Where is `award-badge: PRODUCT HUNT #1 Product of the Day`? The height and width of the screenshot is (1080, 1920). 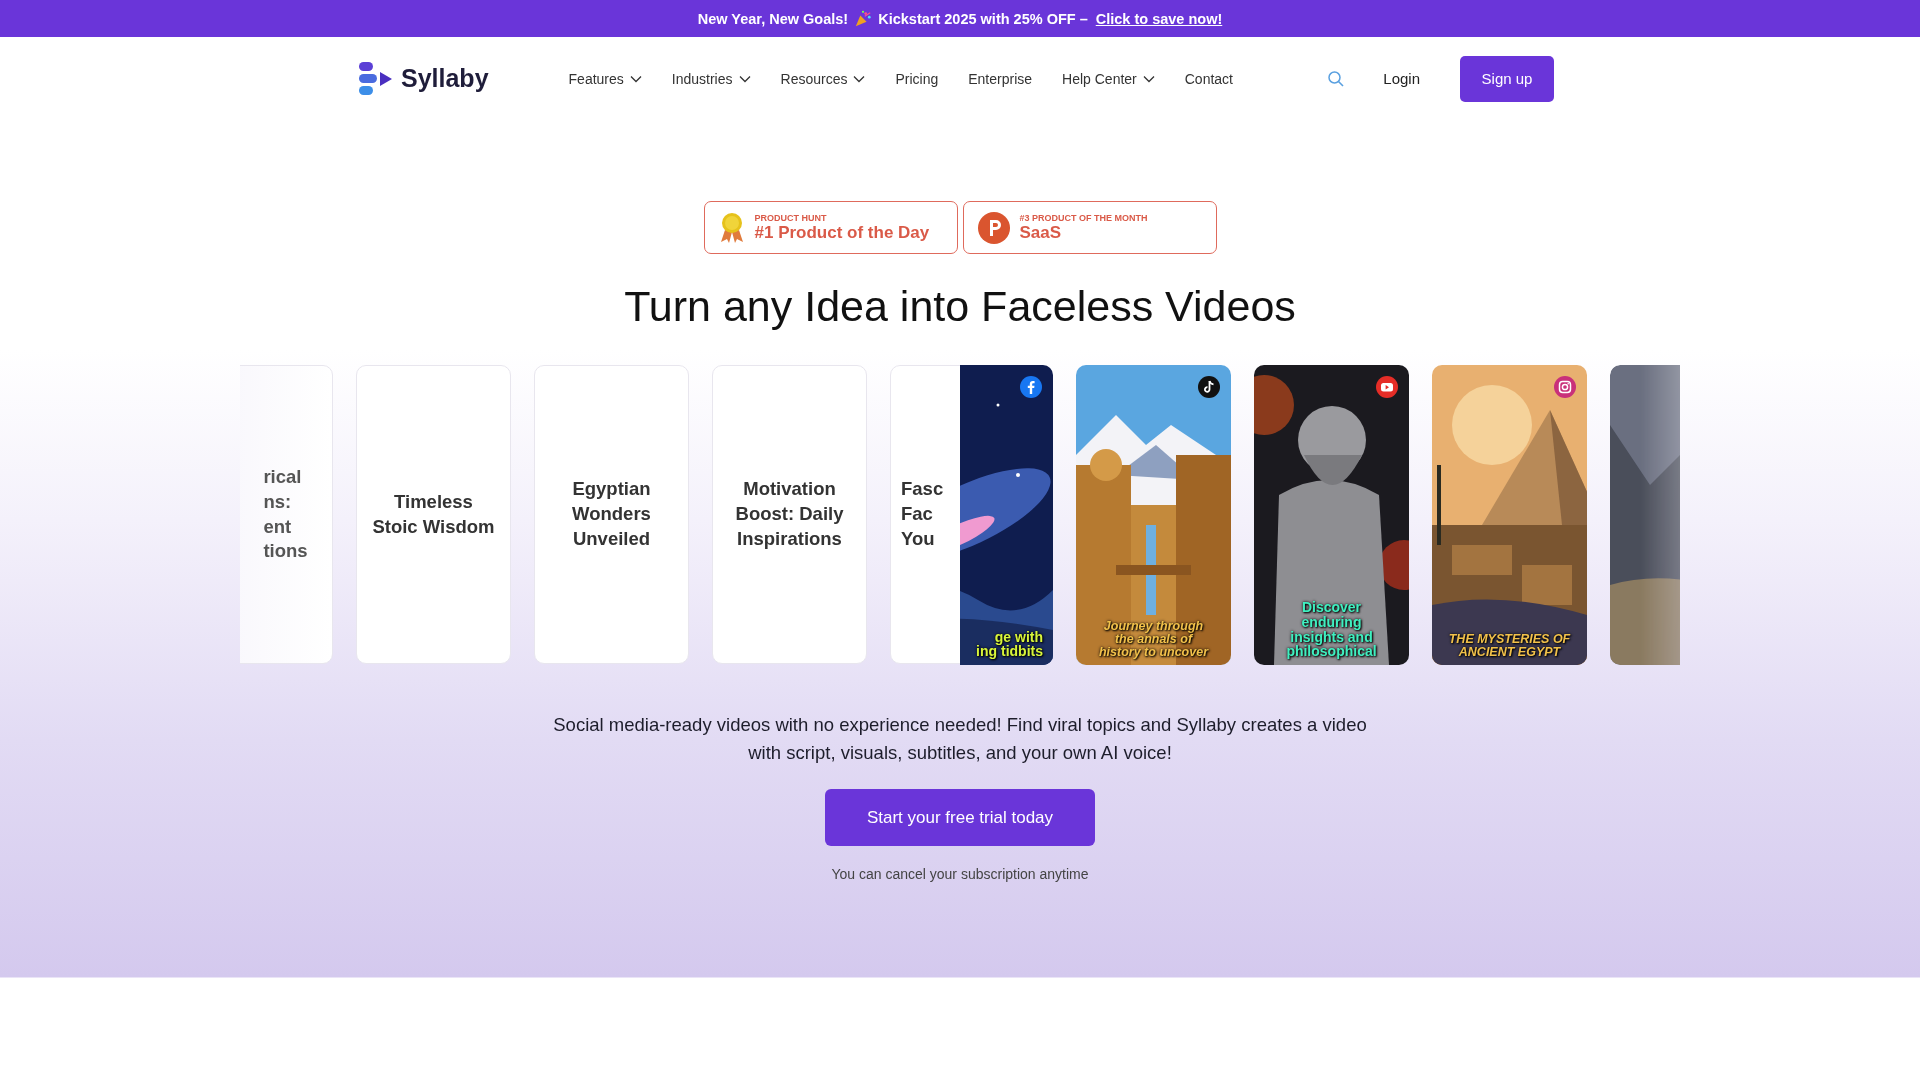 award-badge: PRODUCT HUNT #1 Product of the Day is located at coordinates (830, 227).